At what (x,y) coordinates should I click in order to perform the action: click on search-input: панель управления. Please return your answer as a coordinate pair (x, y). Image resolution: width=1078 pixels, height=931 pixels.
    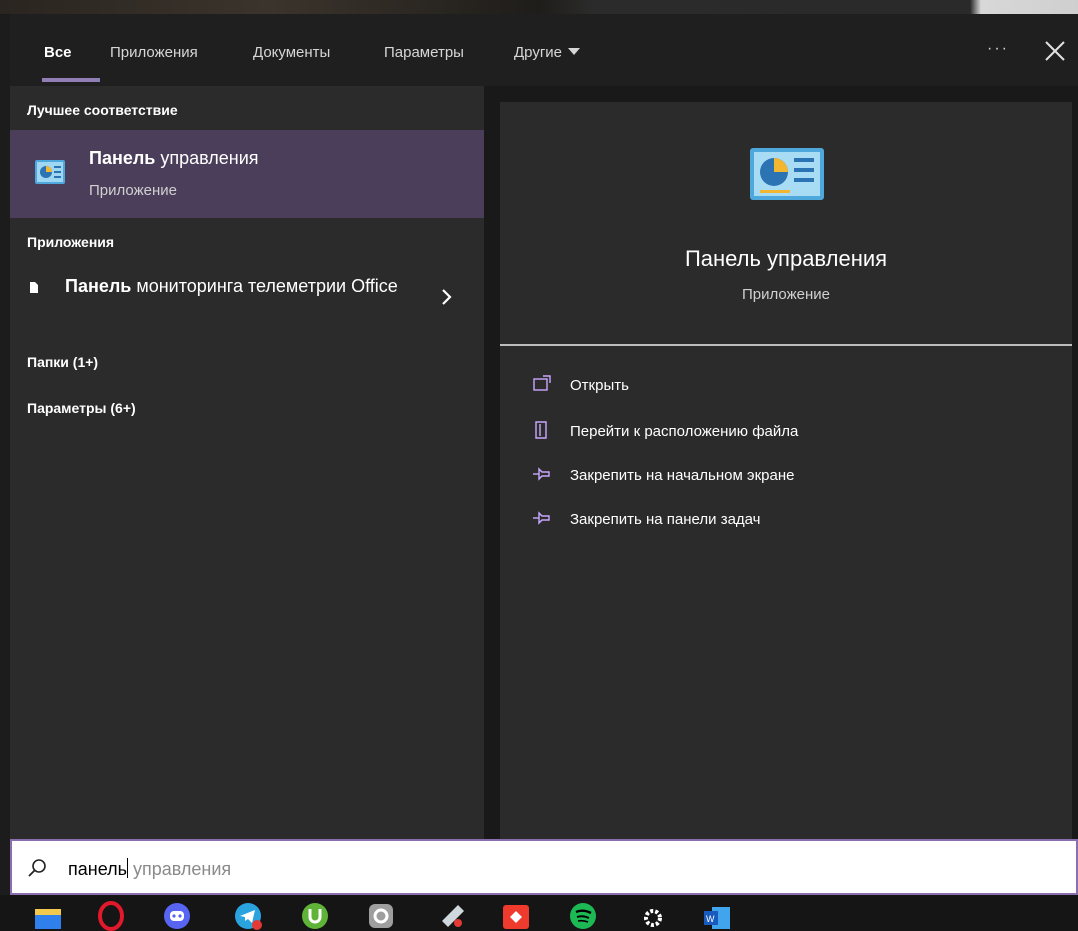
    Looking at the image, I should click on (150, 869).